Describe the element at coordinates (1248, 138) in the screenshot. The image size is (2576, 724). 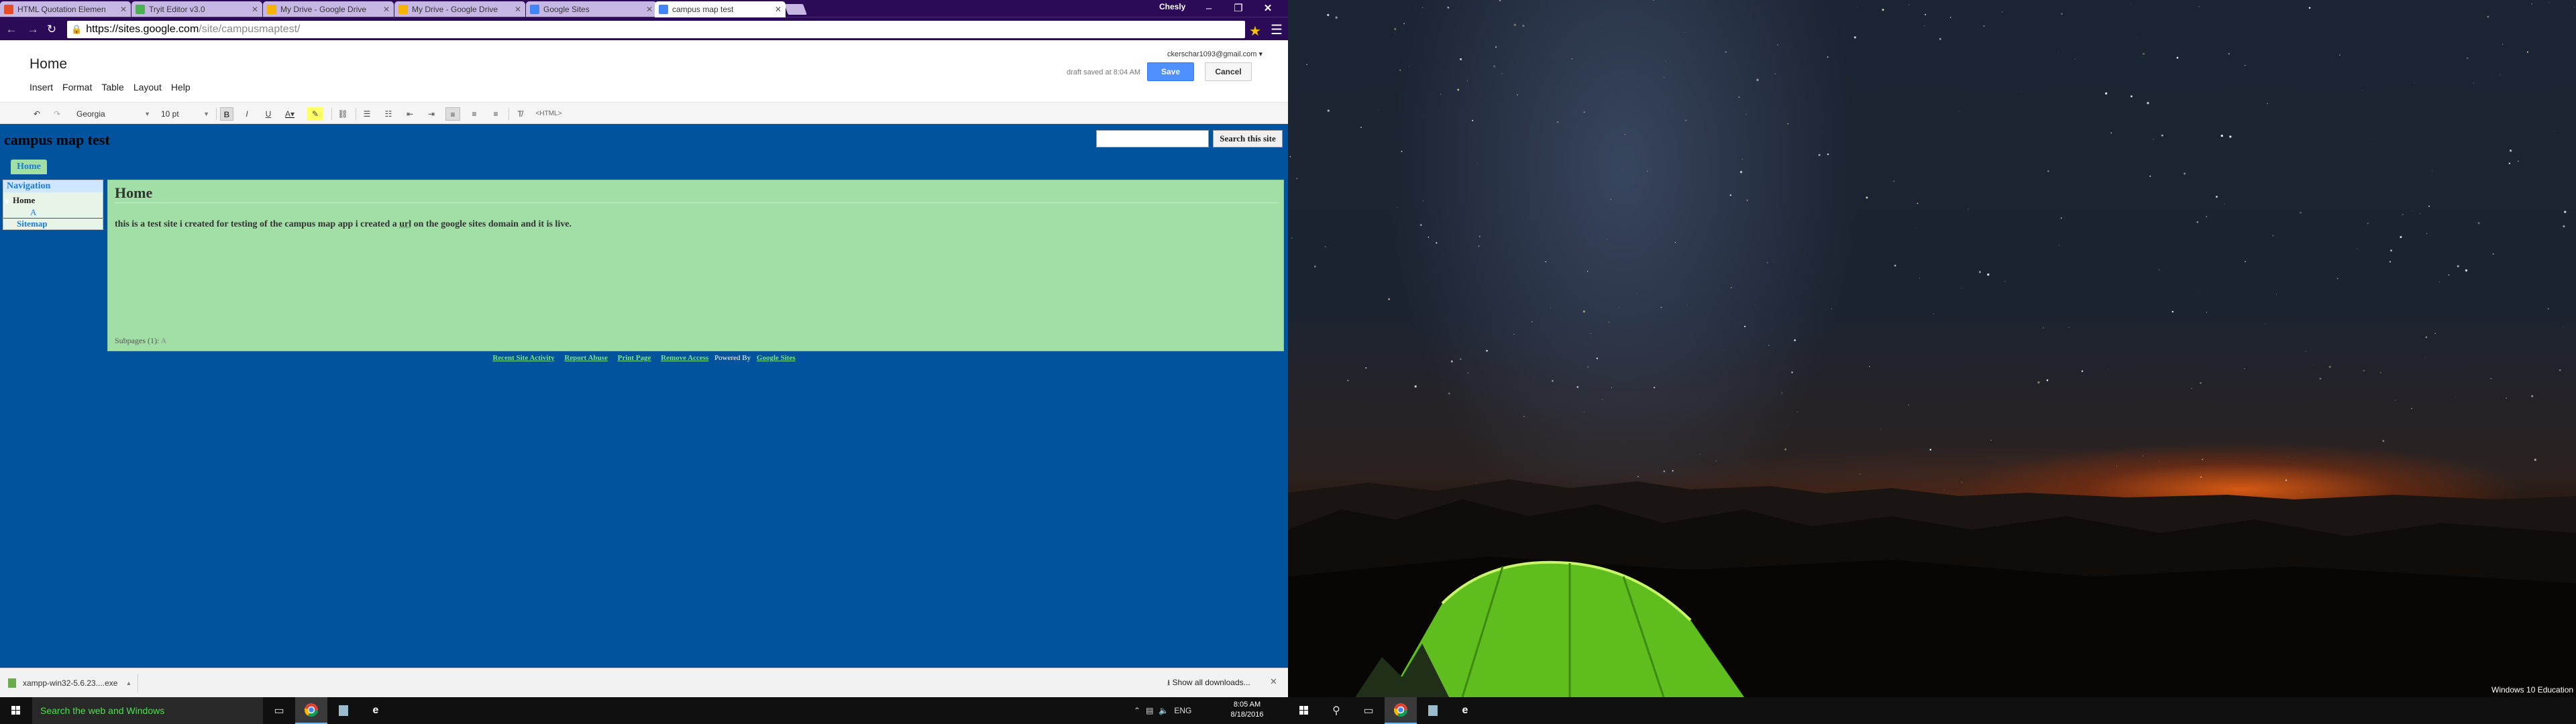
I see `search-site-button: Search this site` at that location.